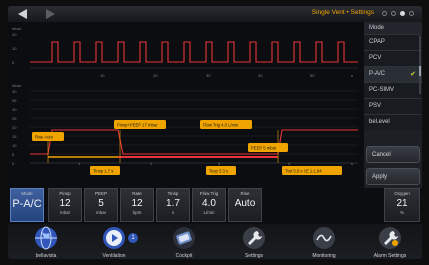 This screenshot has width=429, height=265. What do you see at coordinates (14, 100) in the screenshot?
I see `bottom-y-tick: 35` at bounding box center [14, 100].